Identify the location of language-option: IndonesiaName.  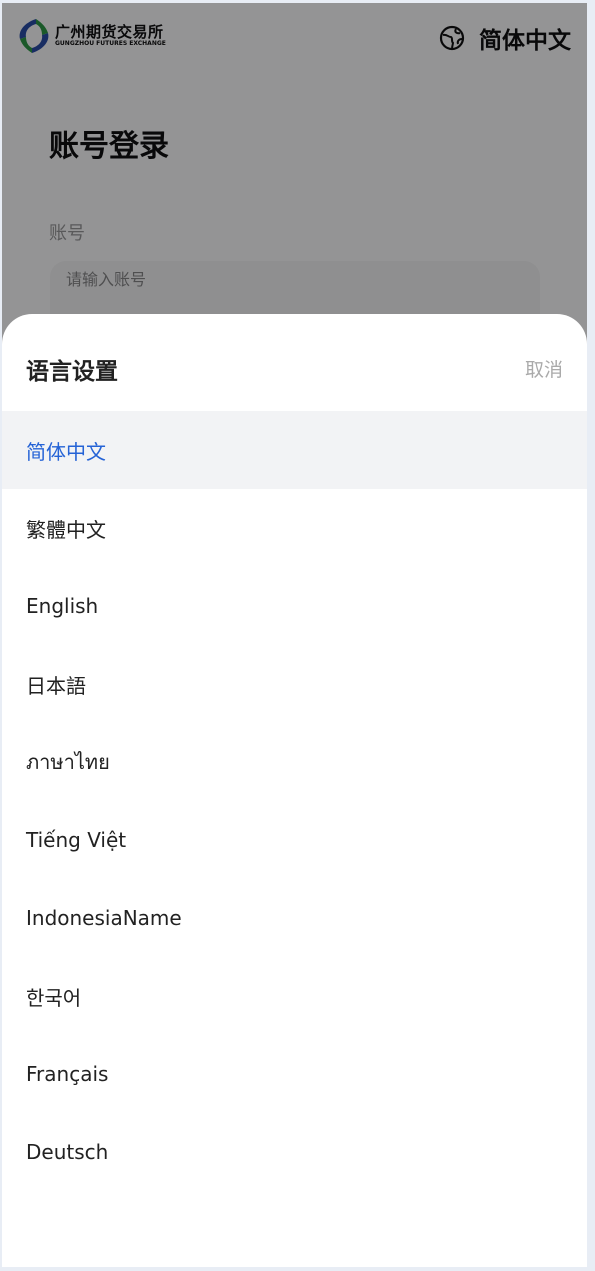
(294, 918).